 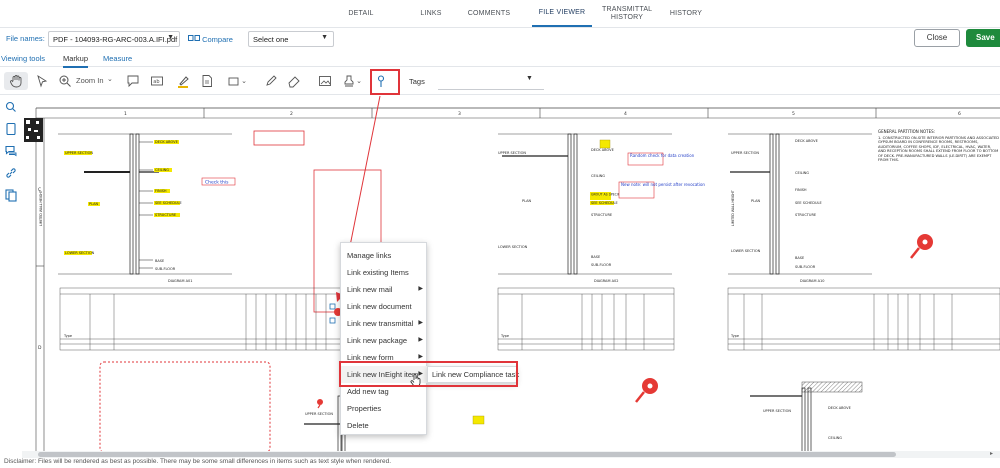 I want to click on left-sidebar, so click(x=11, y=276).